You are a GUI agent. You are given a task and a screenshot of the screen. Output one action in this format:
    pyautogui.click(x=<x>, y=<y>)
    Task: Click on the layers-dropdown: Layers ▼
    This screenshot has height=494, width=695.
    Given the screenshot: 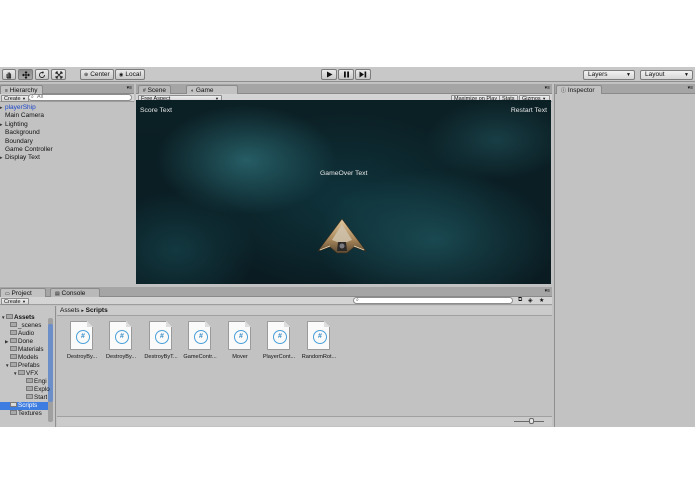 What is the action you would take?
    pyautogui.click(x=609, y=75)
    